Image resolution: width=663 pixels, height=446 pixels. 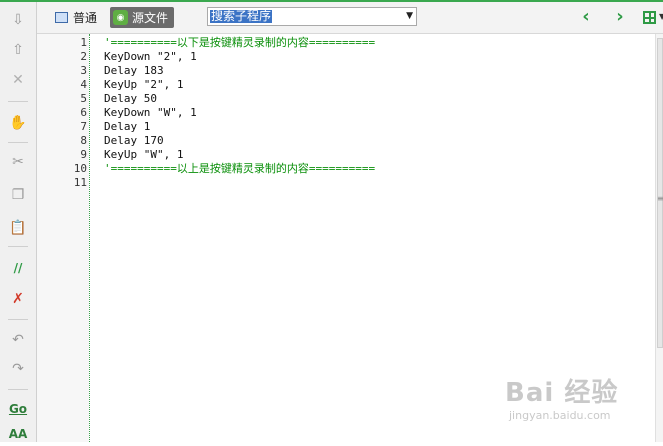 What do you see at coordinates (150, 113) in the screenshot?
I see `code-line: KeyDown "W", 1` at bounding box center [150, 113].